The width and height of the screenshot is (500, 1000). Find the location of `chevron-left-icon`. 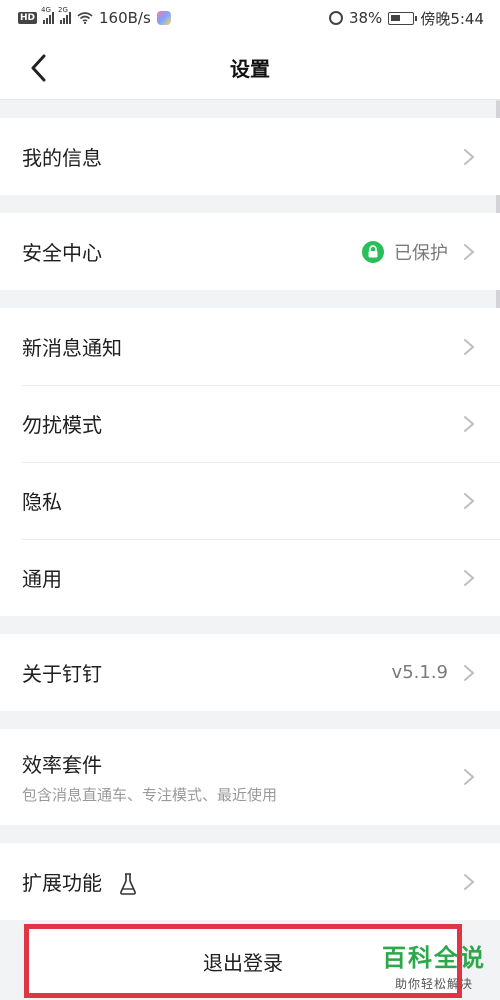

chevron-left-icon is located at coordinates (38, 68).